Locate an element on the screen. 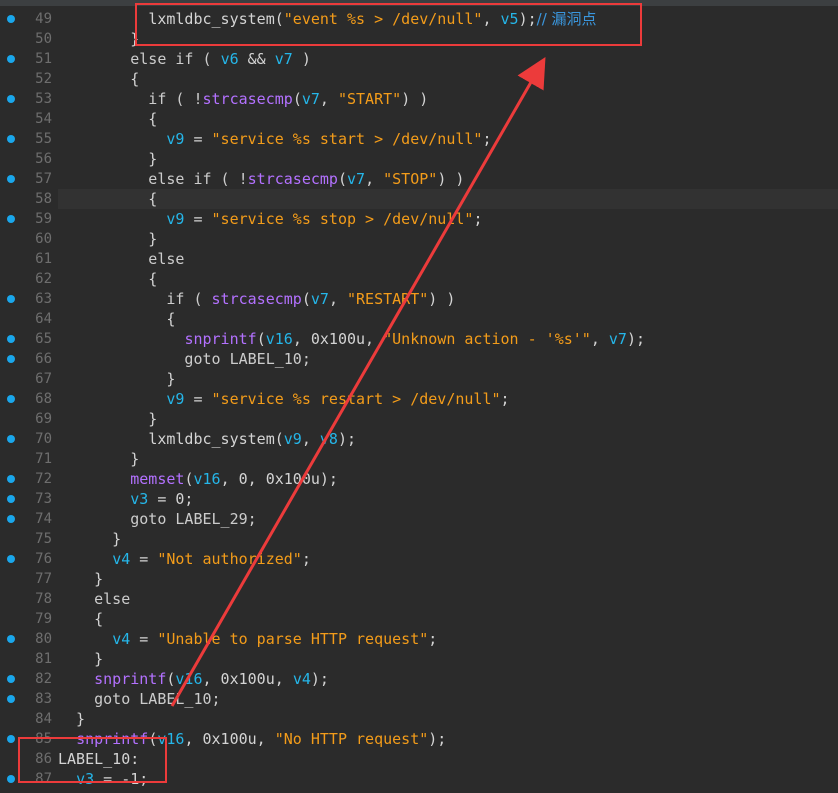  code-line: 83 goto LABEL_10; is located at coordinates (419, 699).